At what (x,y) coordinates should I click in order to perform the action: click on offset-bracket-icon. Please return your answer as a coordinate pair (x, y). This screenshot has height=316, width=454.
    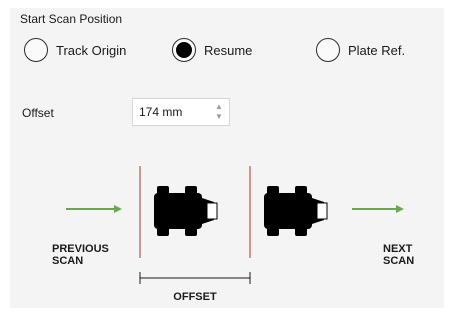
    Looking at the image, I should click on (195, 278).